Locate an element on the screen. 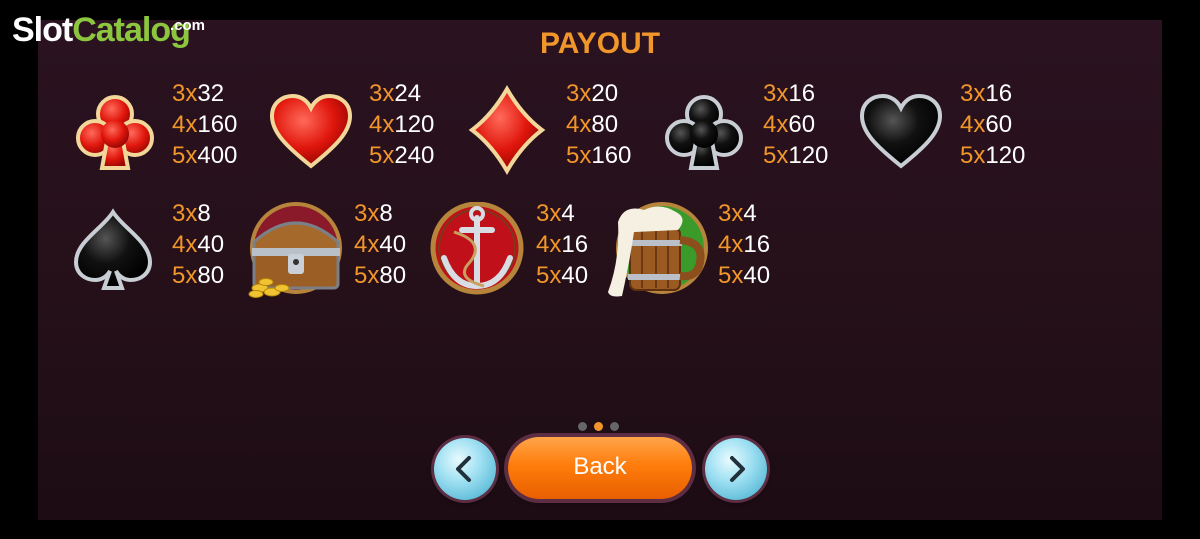 The height and width of the screenshot is (539, 1200). chevron-left-icon is located at coordinates (463, 469).